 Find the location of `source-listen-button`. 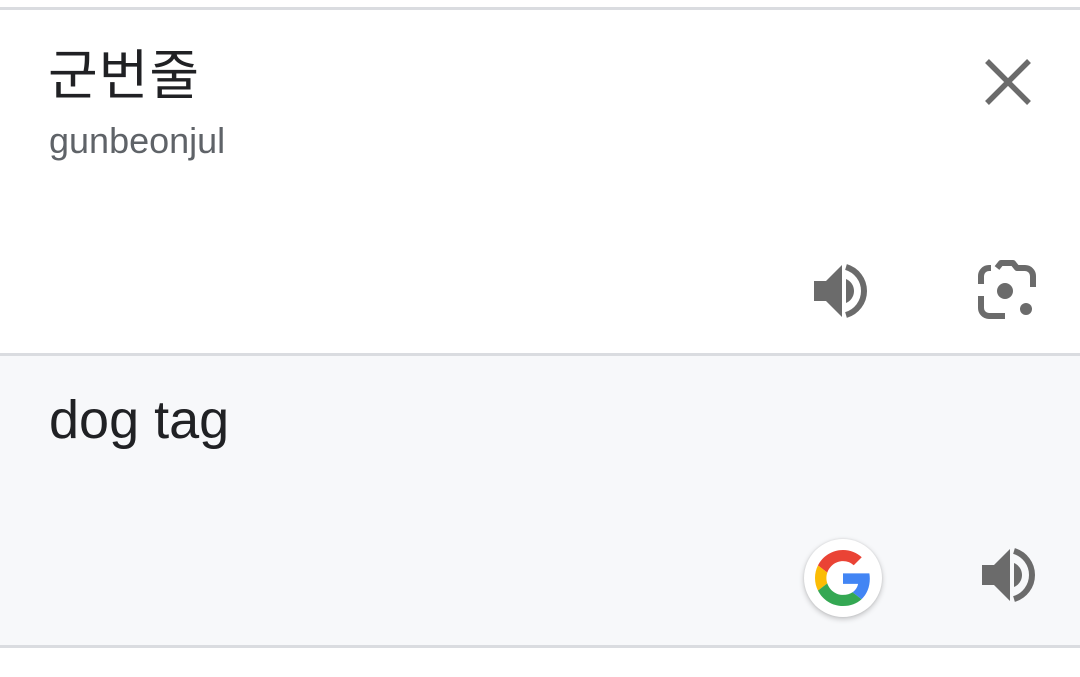

source-listen-button is located at coordinates (840, 291).